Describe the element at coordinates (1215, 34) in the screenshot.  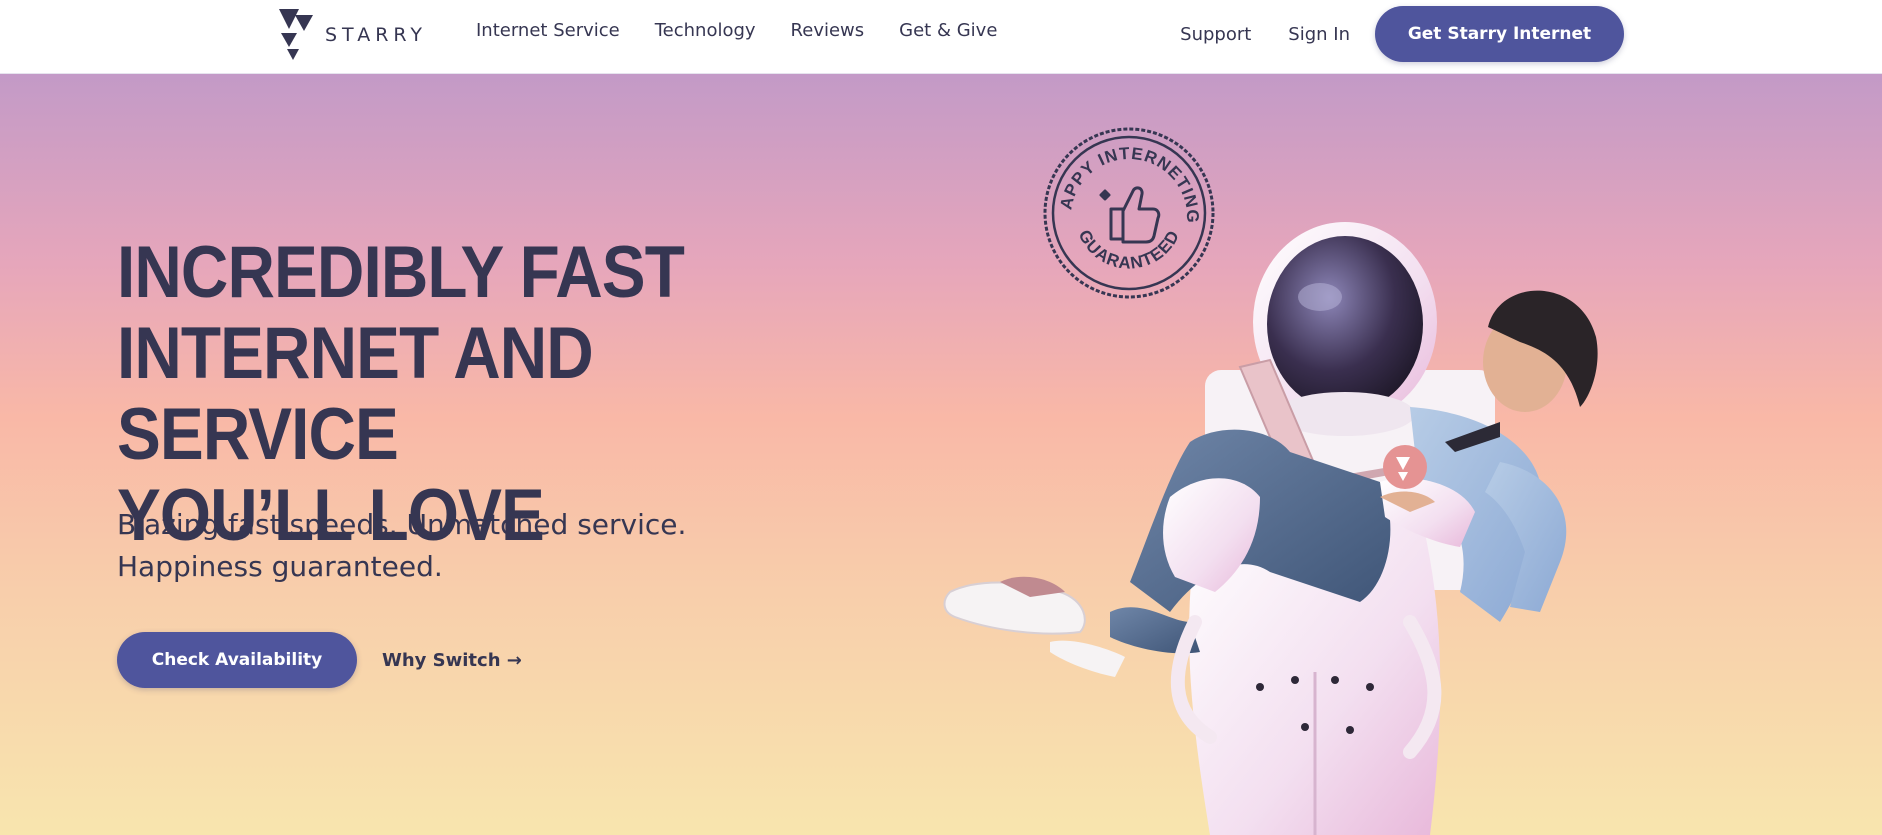
I see `nav-support: Support` at that location.